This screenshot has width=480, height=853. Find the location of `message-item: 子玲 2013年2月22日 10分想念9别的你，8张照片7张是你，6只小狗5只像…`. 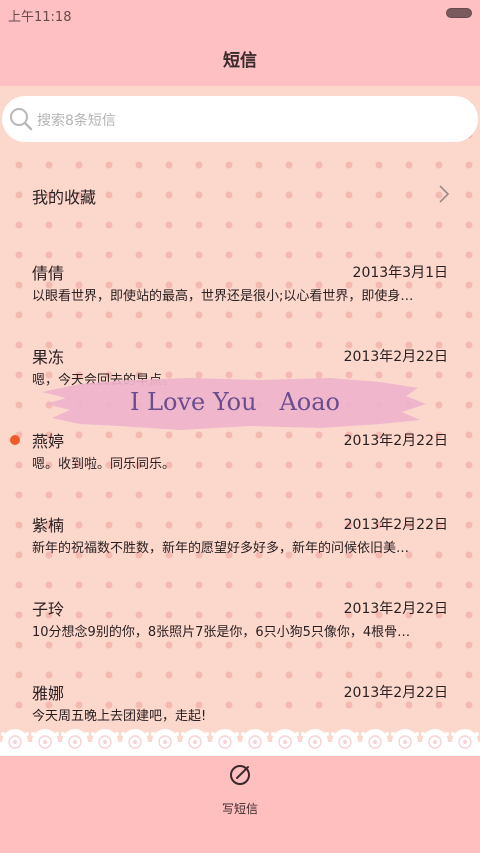

message-item: 子玲 2013年2月22日 10分想念9别的你，8张照片7张是你，6只小狗5只像… is located at coordinates (240, 635).